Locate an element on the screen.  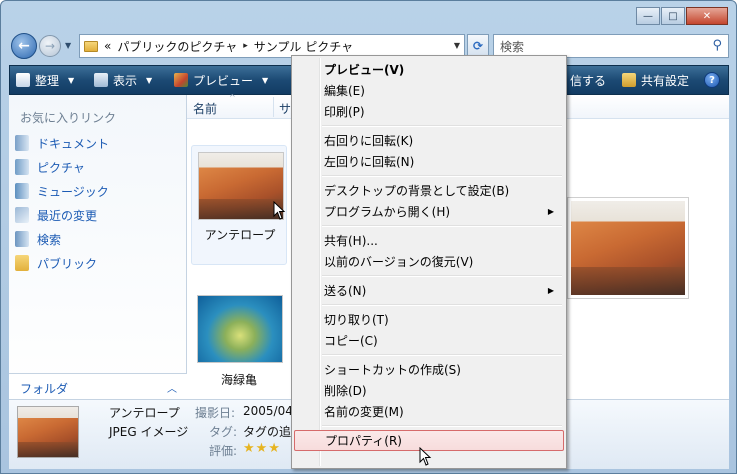
rating-stars: ★★★ is located at coordinates (262, 448).